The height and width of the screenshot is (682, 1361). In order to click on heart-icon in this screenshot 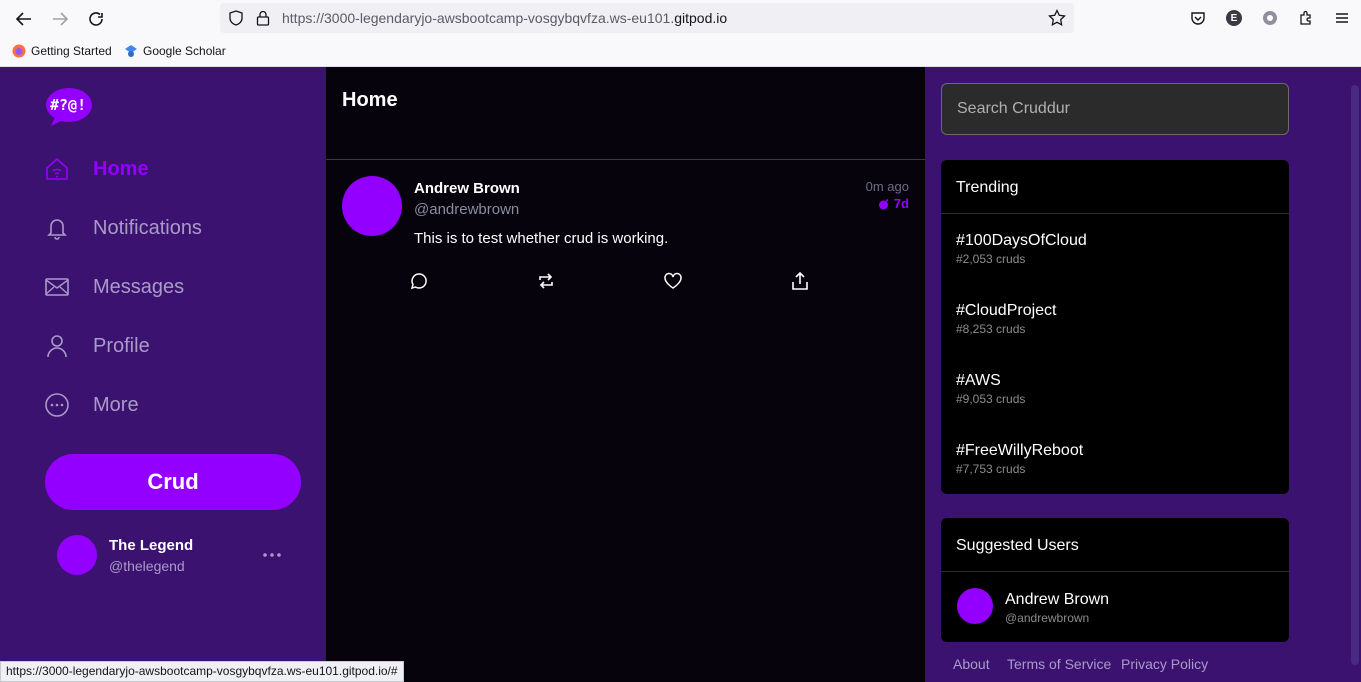, I will do `click(673, 280)`.